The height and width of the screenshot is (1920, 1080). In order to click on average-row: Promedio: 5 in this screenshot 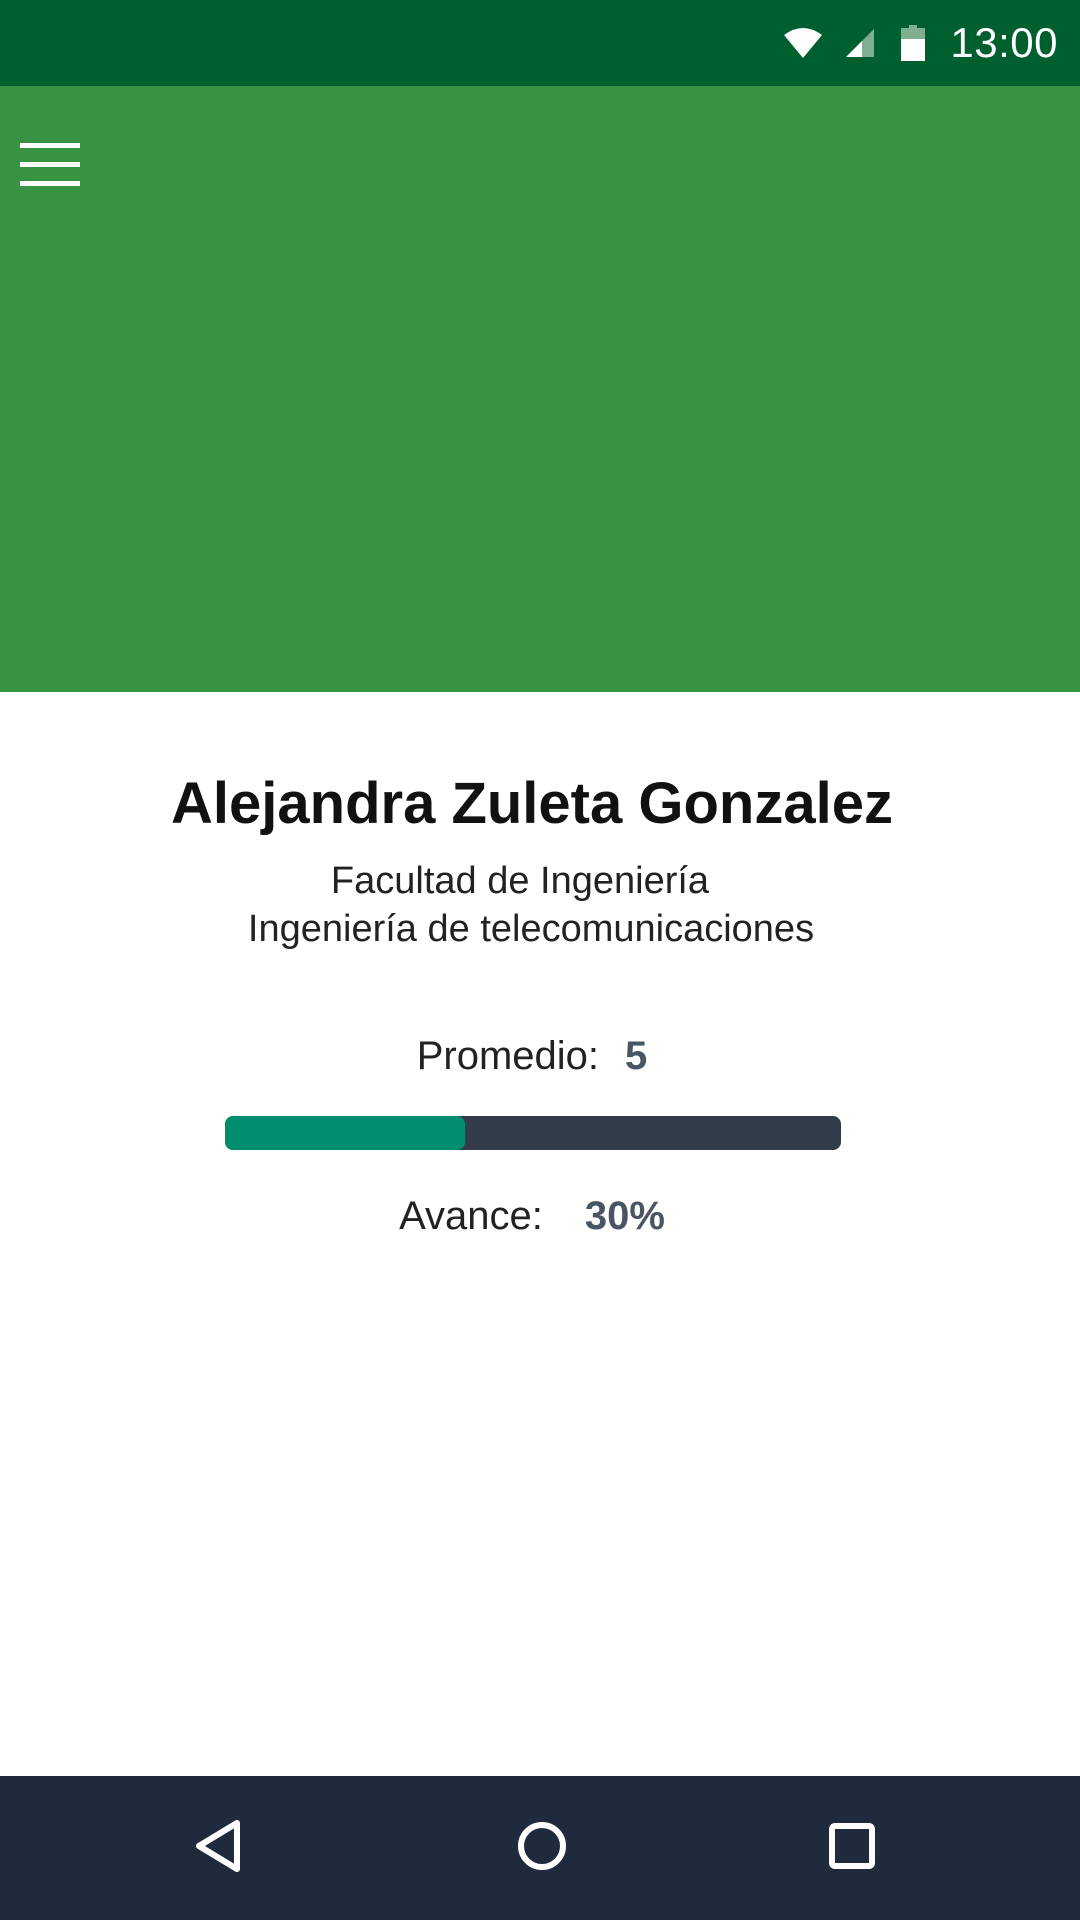, I will do `click(532, 1056)`.